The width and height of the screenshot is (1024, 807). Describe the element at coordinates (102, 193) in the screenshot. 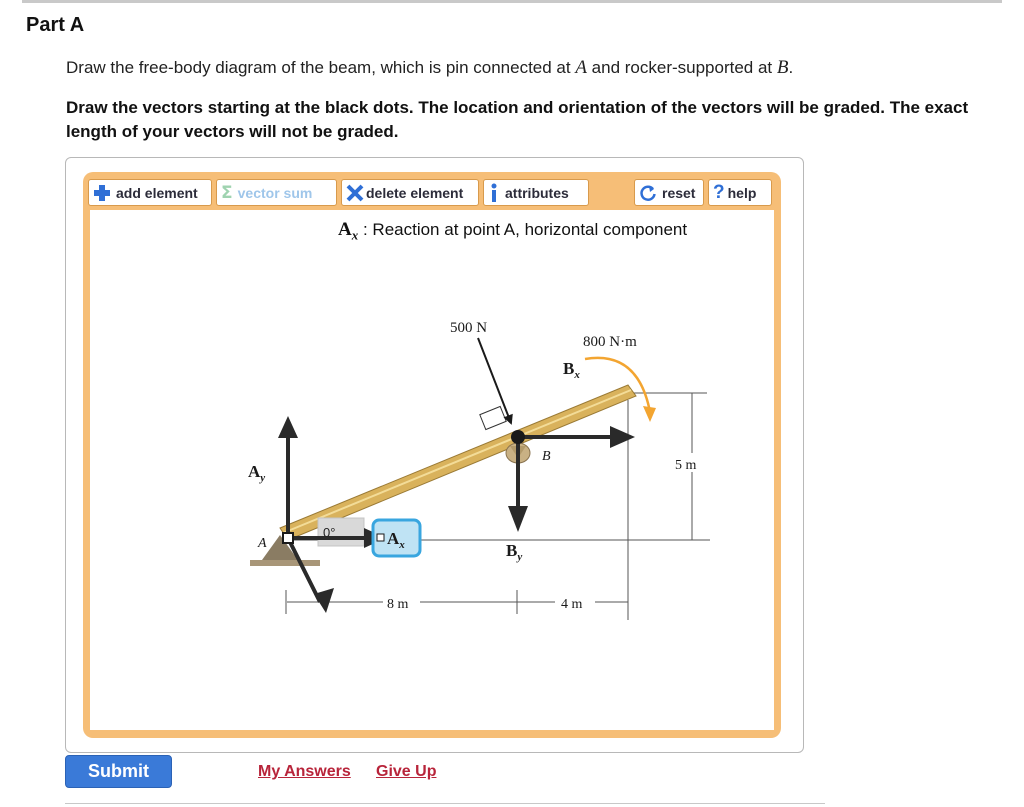

I see `plus-icon` at that location.